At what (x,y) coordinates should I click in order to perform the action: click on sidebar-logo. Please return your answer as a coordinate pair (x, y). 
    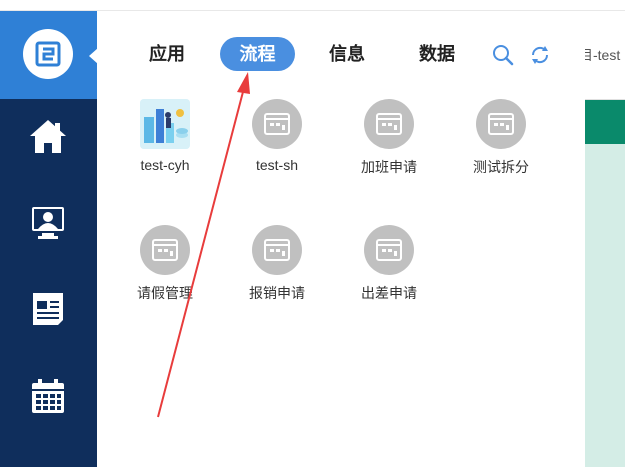
    Looking at the image, I should click on (48, 55).